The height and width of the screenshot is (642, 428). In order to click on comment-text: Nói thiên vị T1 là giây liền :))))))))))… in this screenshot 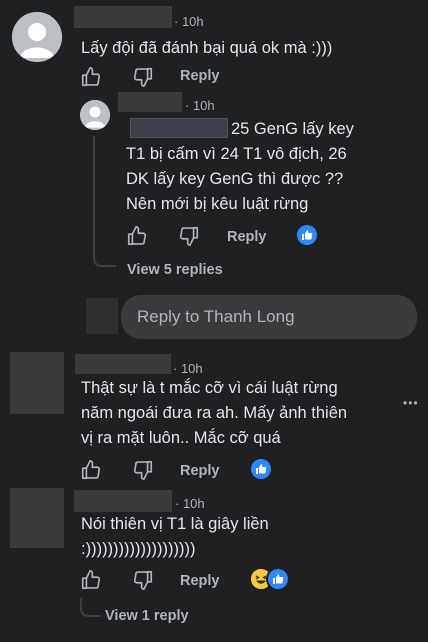, I will do `click(175, 537)`.